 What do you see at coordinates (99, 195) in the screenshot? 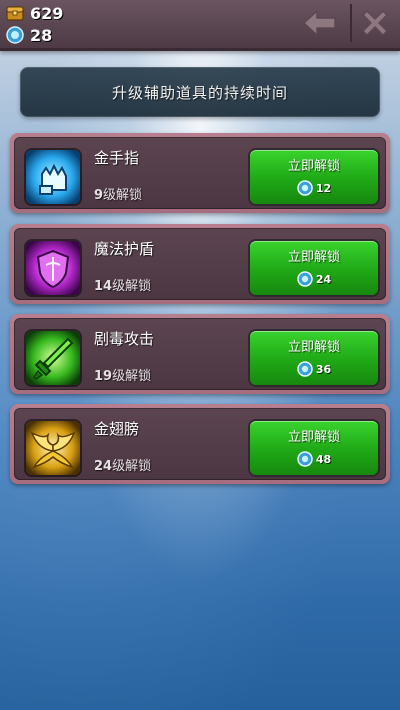
I see `level-number: 9` at bounding box center [99, 195].